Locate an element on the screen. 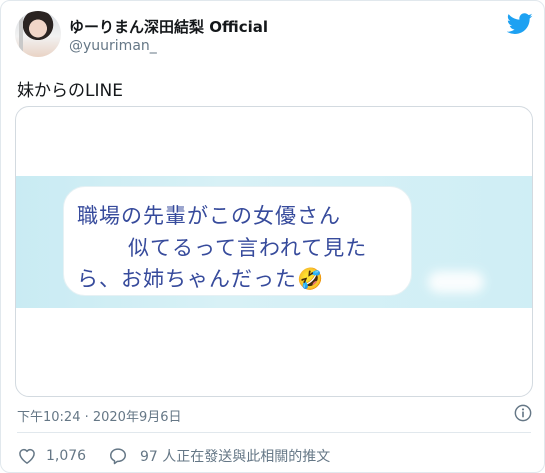 Image resolution: width=545 pixels, height=473 pixels. info-icon is located at coordinates (523, 413).